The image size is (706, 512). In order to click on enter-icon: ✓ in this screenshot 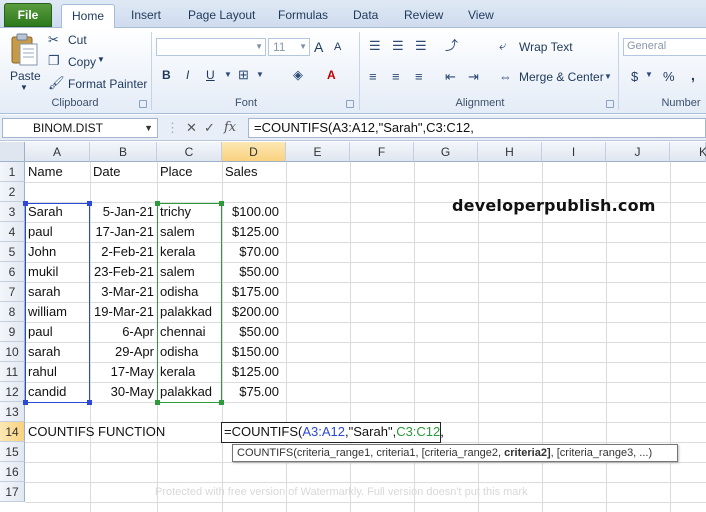, I will do `click(209, 128)`.